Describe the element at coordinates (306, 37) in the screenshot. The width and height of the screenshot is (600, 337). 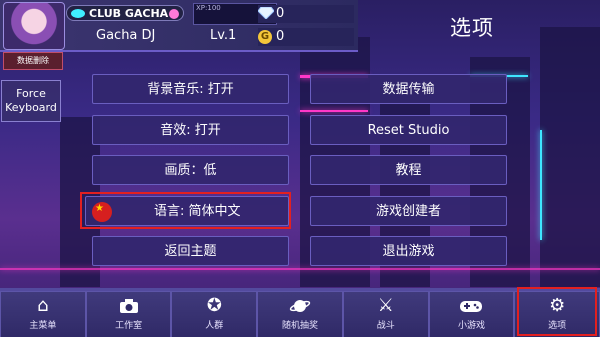
I see `gold-counter: G 0` at that location.